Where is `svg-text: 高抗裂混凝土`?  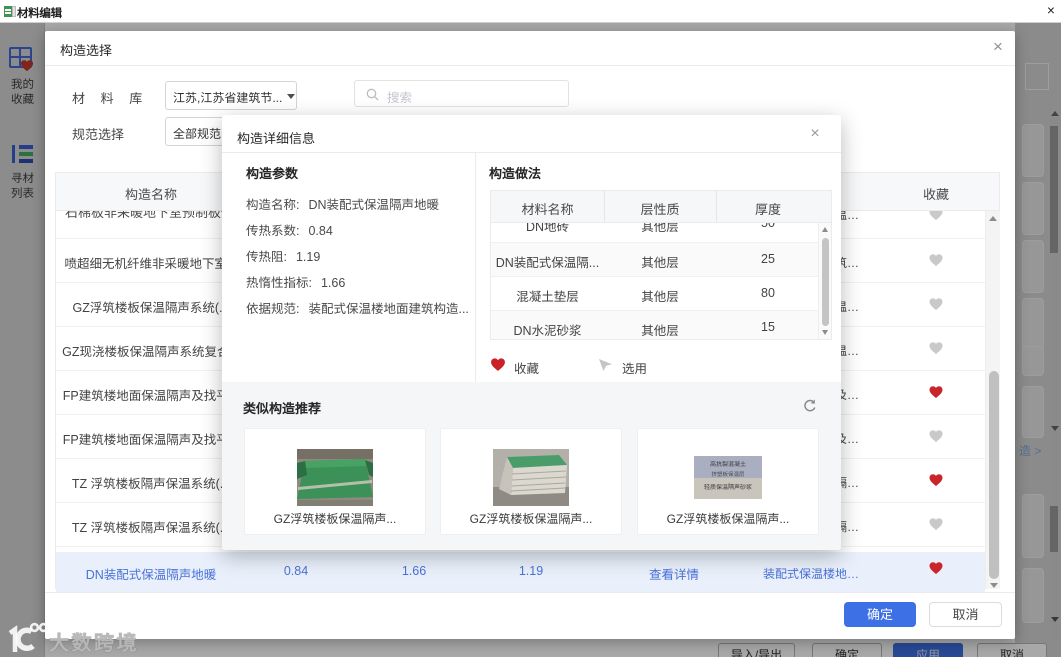 svg-text: 高抗裂混凝土 is located at coordinates (728, 464).